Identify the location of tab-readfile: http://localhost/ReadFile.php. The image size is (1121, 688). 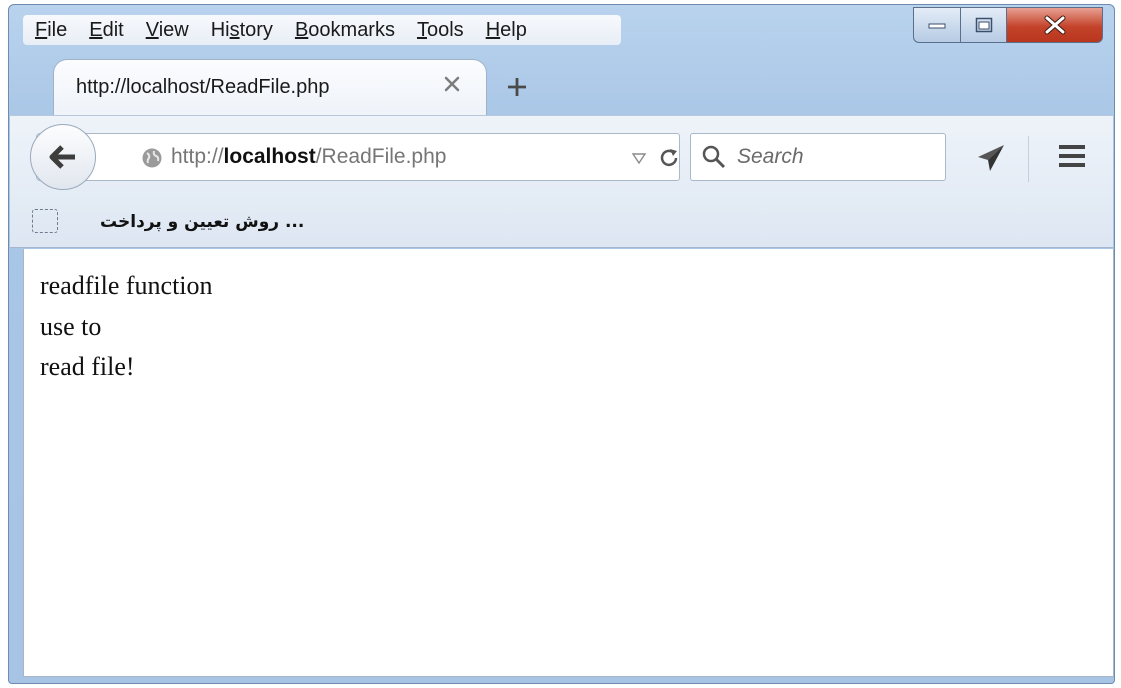
(270, 88).